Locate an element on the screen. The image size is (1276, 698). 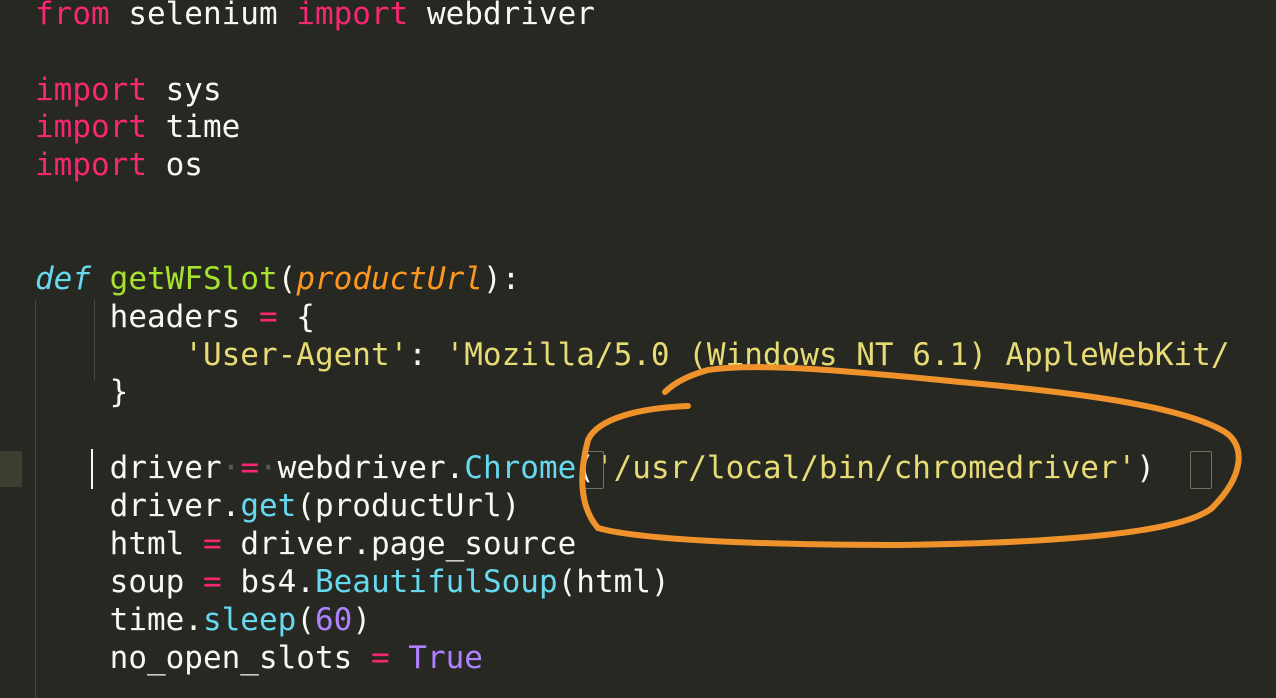
code-text: import os is located at coordinates (119, 165).